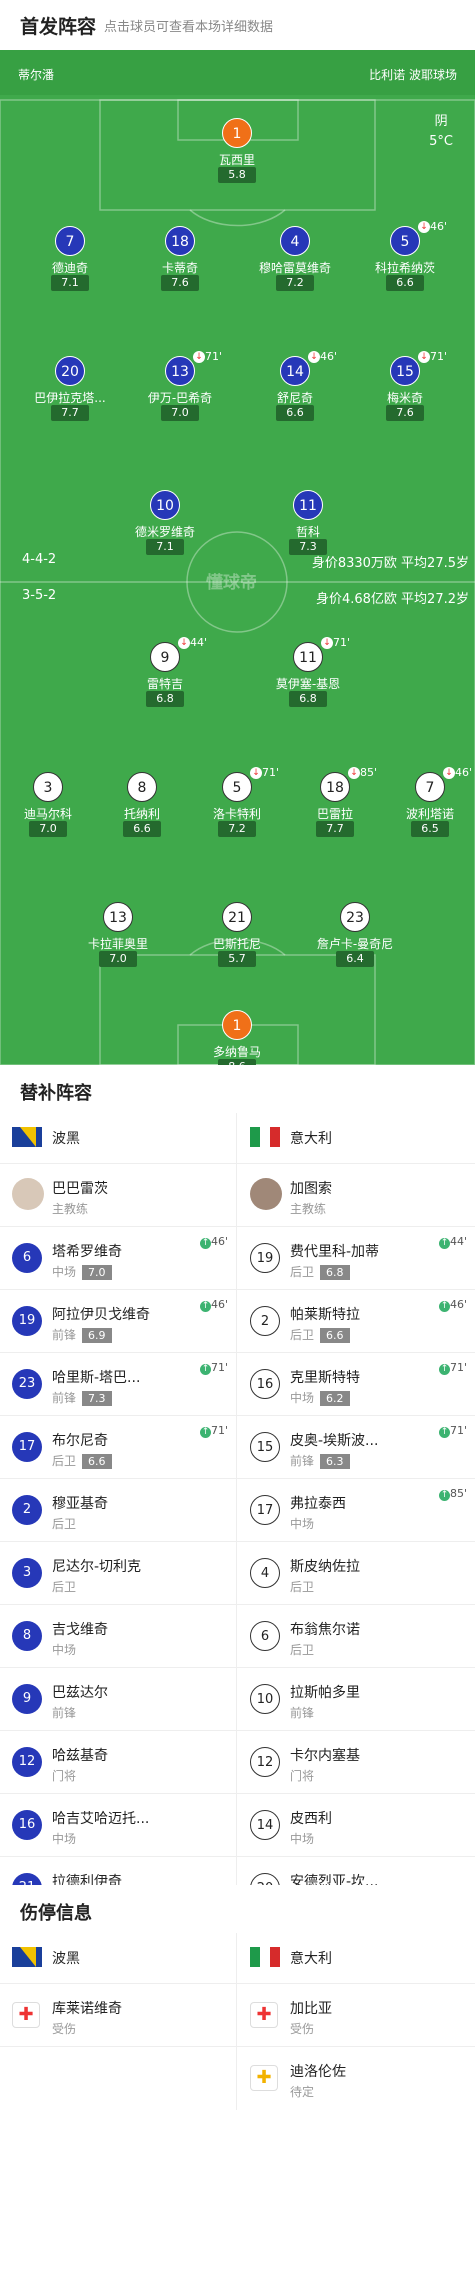 The width and height of the screenshot is (475, 2296). I want to click on away-player-9: 21 巴斯托尼 5.7, so click(237, 934).